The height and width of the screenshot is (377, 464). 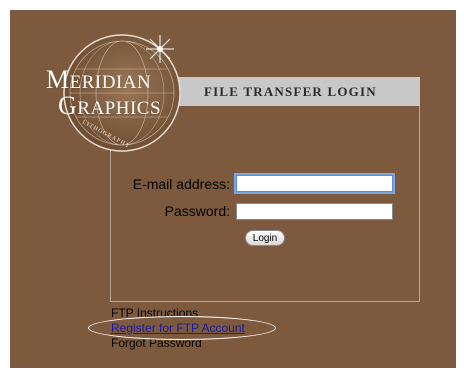 I want to click on email-field, so click(x=314, y=183).